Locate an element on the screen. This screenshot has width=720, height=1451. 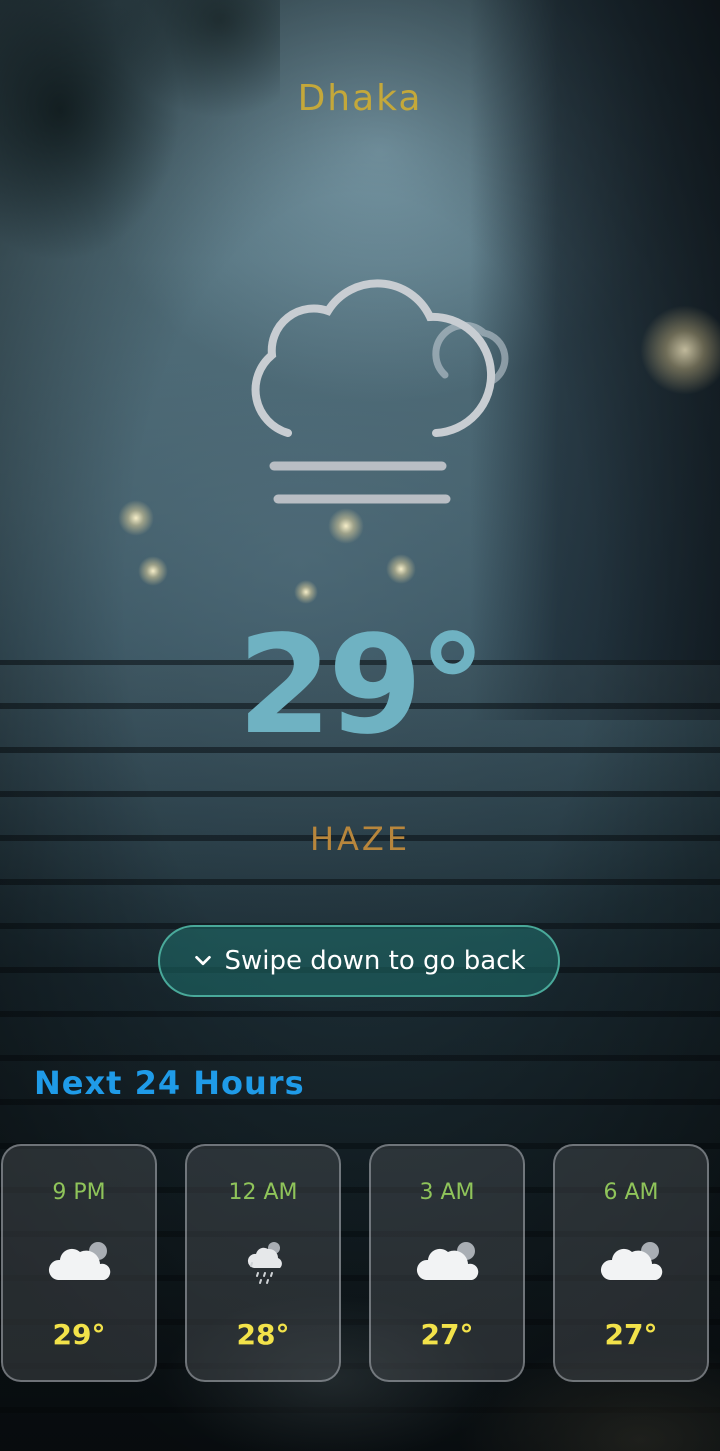
cloud-rain-icon is located at coordinates (265, 1262).